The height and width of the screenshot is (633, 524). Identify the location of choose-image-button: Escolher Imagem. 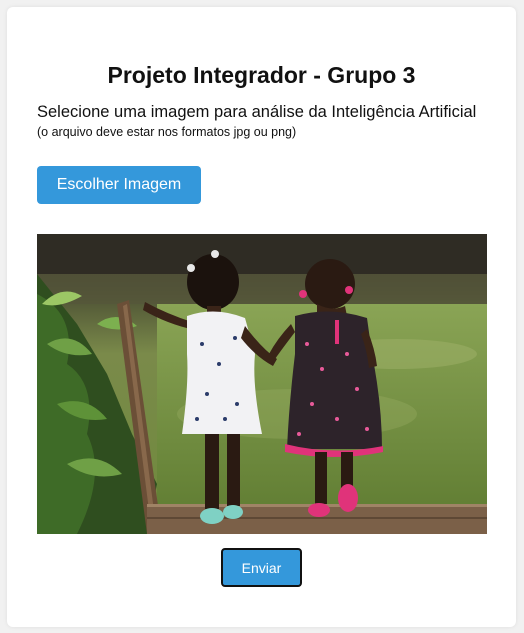
(119, 185).